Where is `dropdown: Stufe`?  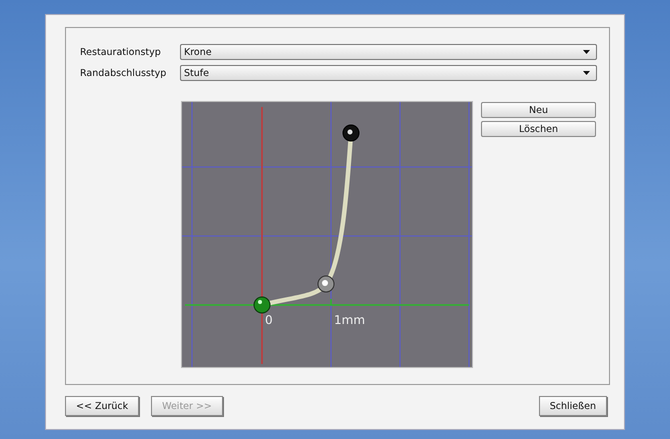 dropdown: Stufe is located at coordinates (388, 73).